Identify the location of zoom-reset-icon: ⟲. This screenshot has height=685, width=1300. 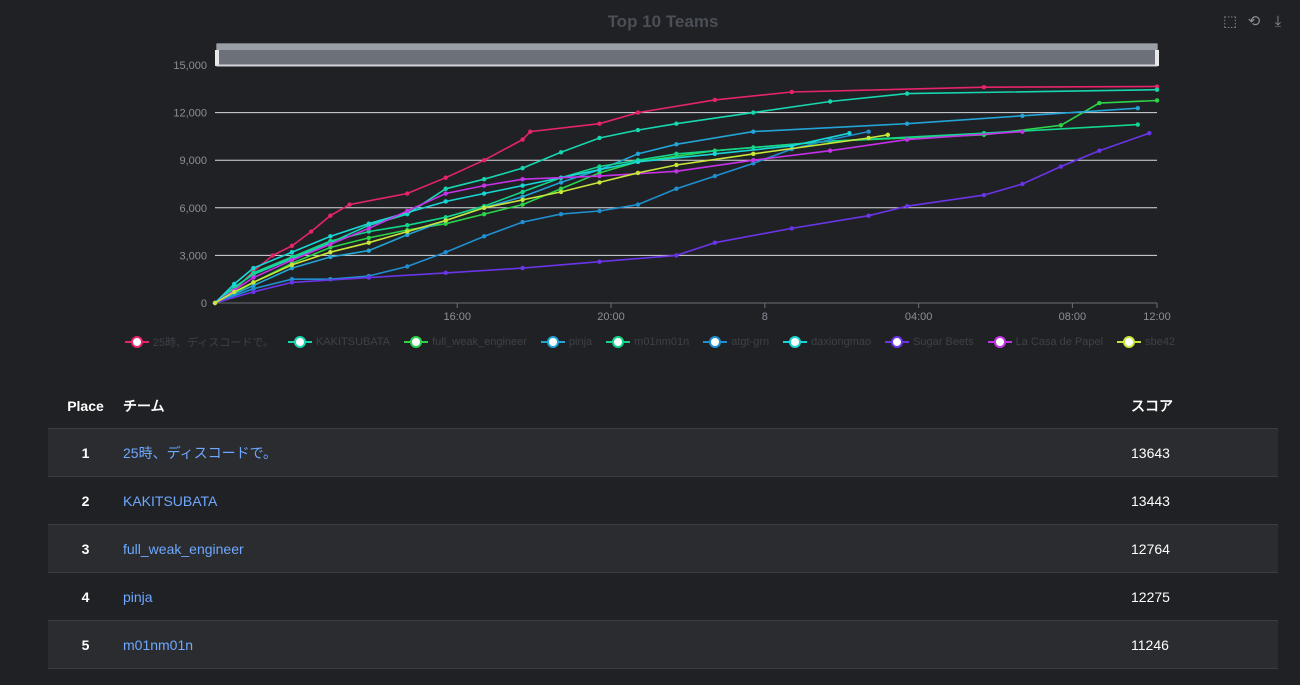
(1254, 22).